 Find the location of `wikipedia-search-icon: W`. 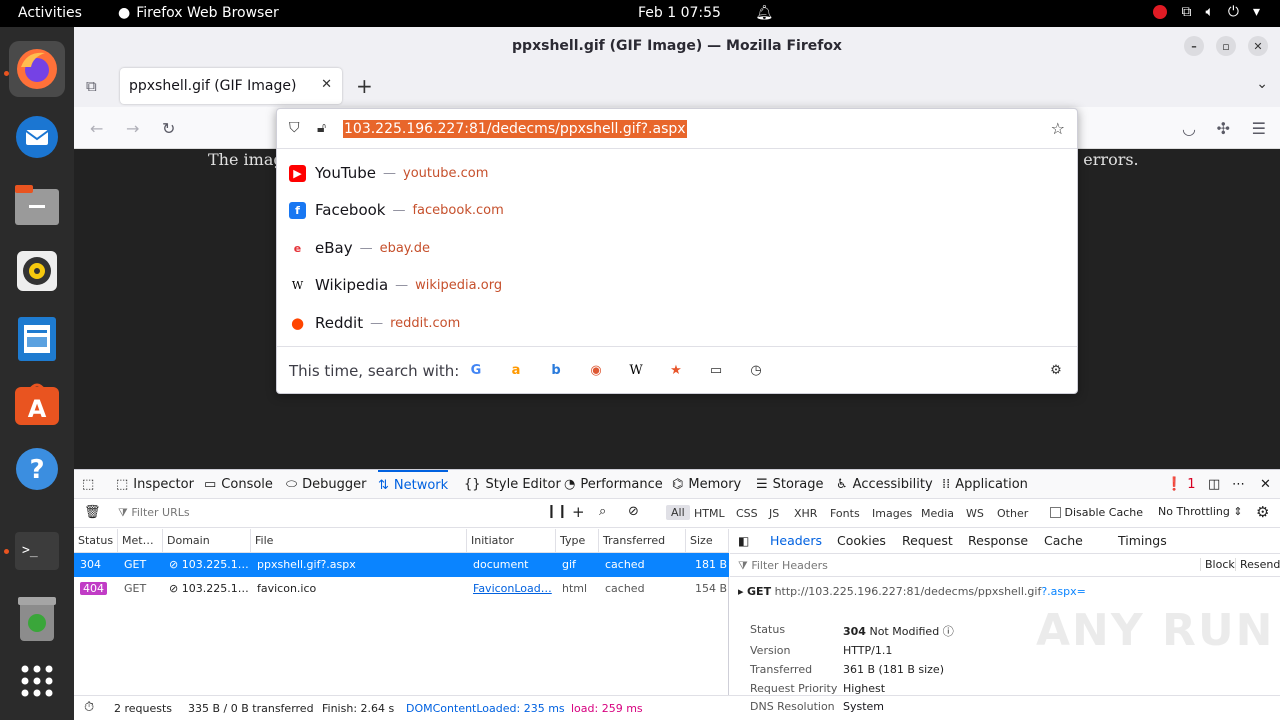

wikipedia-search-icon: W is located at coordinates (636, 370).